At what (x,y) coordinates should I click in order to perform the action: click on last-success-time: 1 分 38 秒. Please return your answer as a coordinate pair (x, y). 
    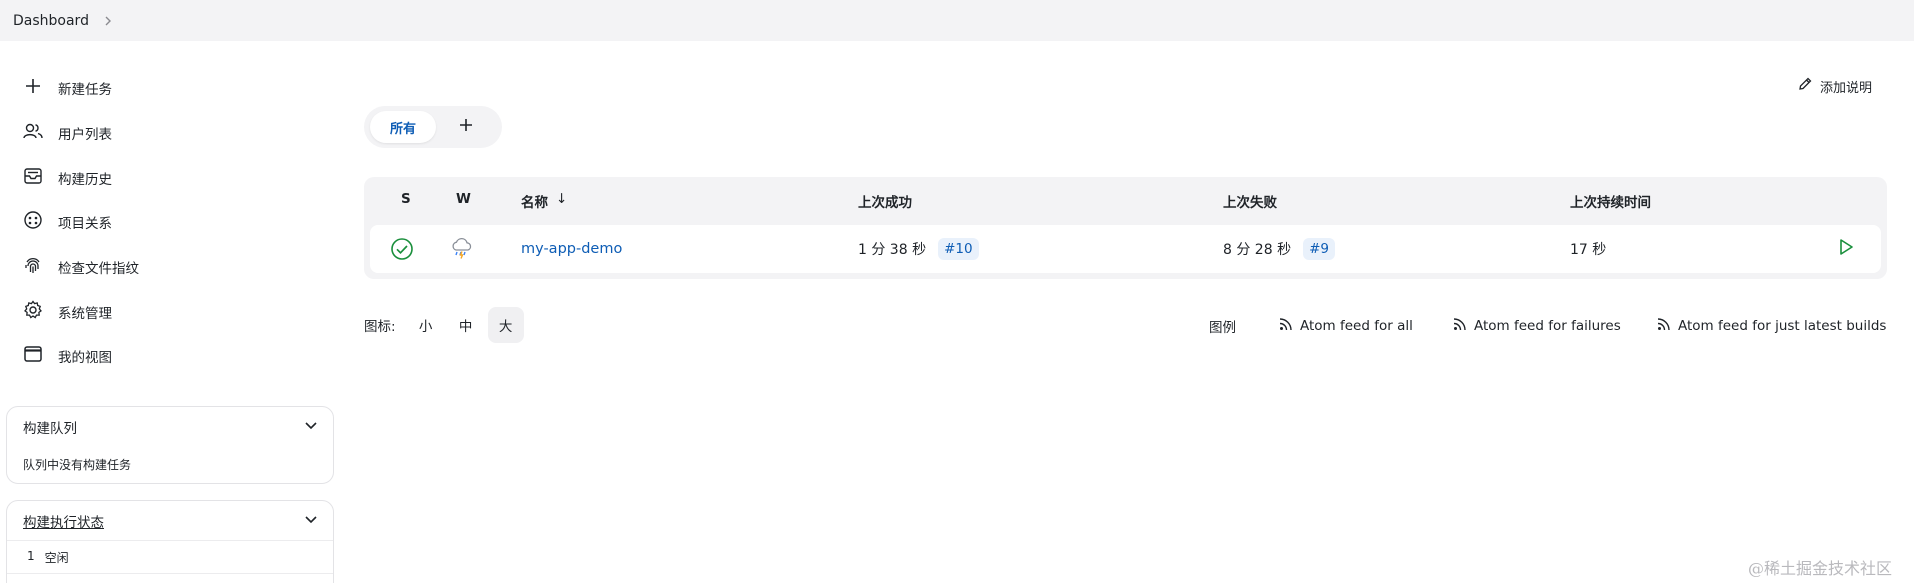
    Looking at the image, I should click on (892, 250).